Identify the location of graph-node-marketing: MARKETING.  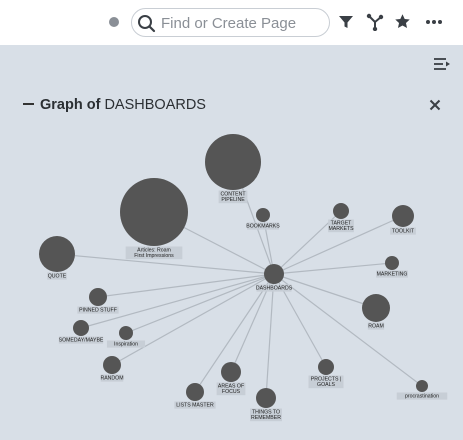
(392, 267).